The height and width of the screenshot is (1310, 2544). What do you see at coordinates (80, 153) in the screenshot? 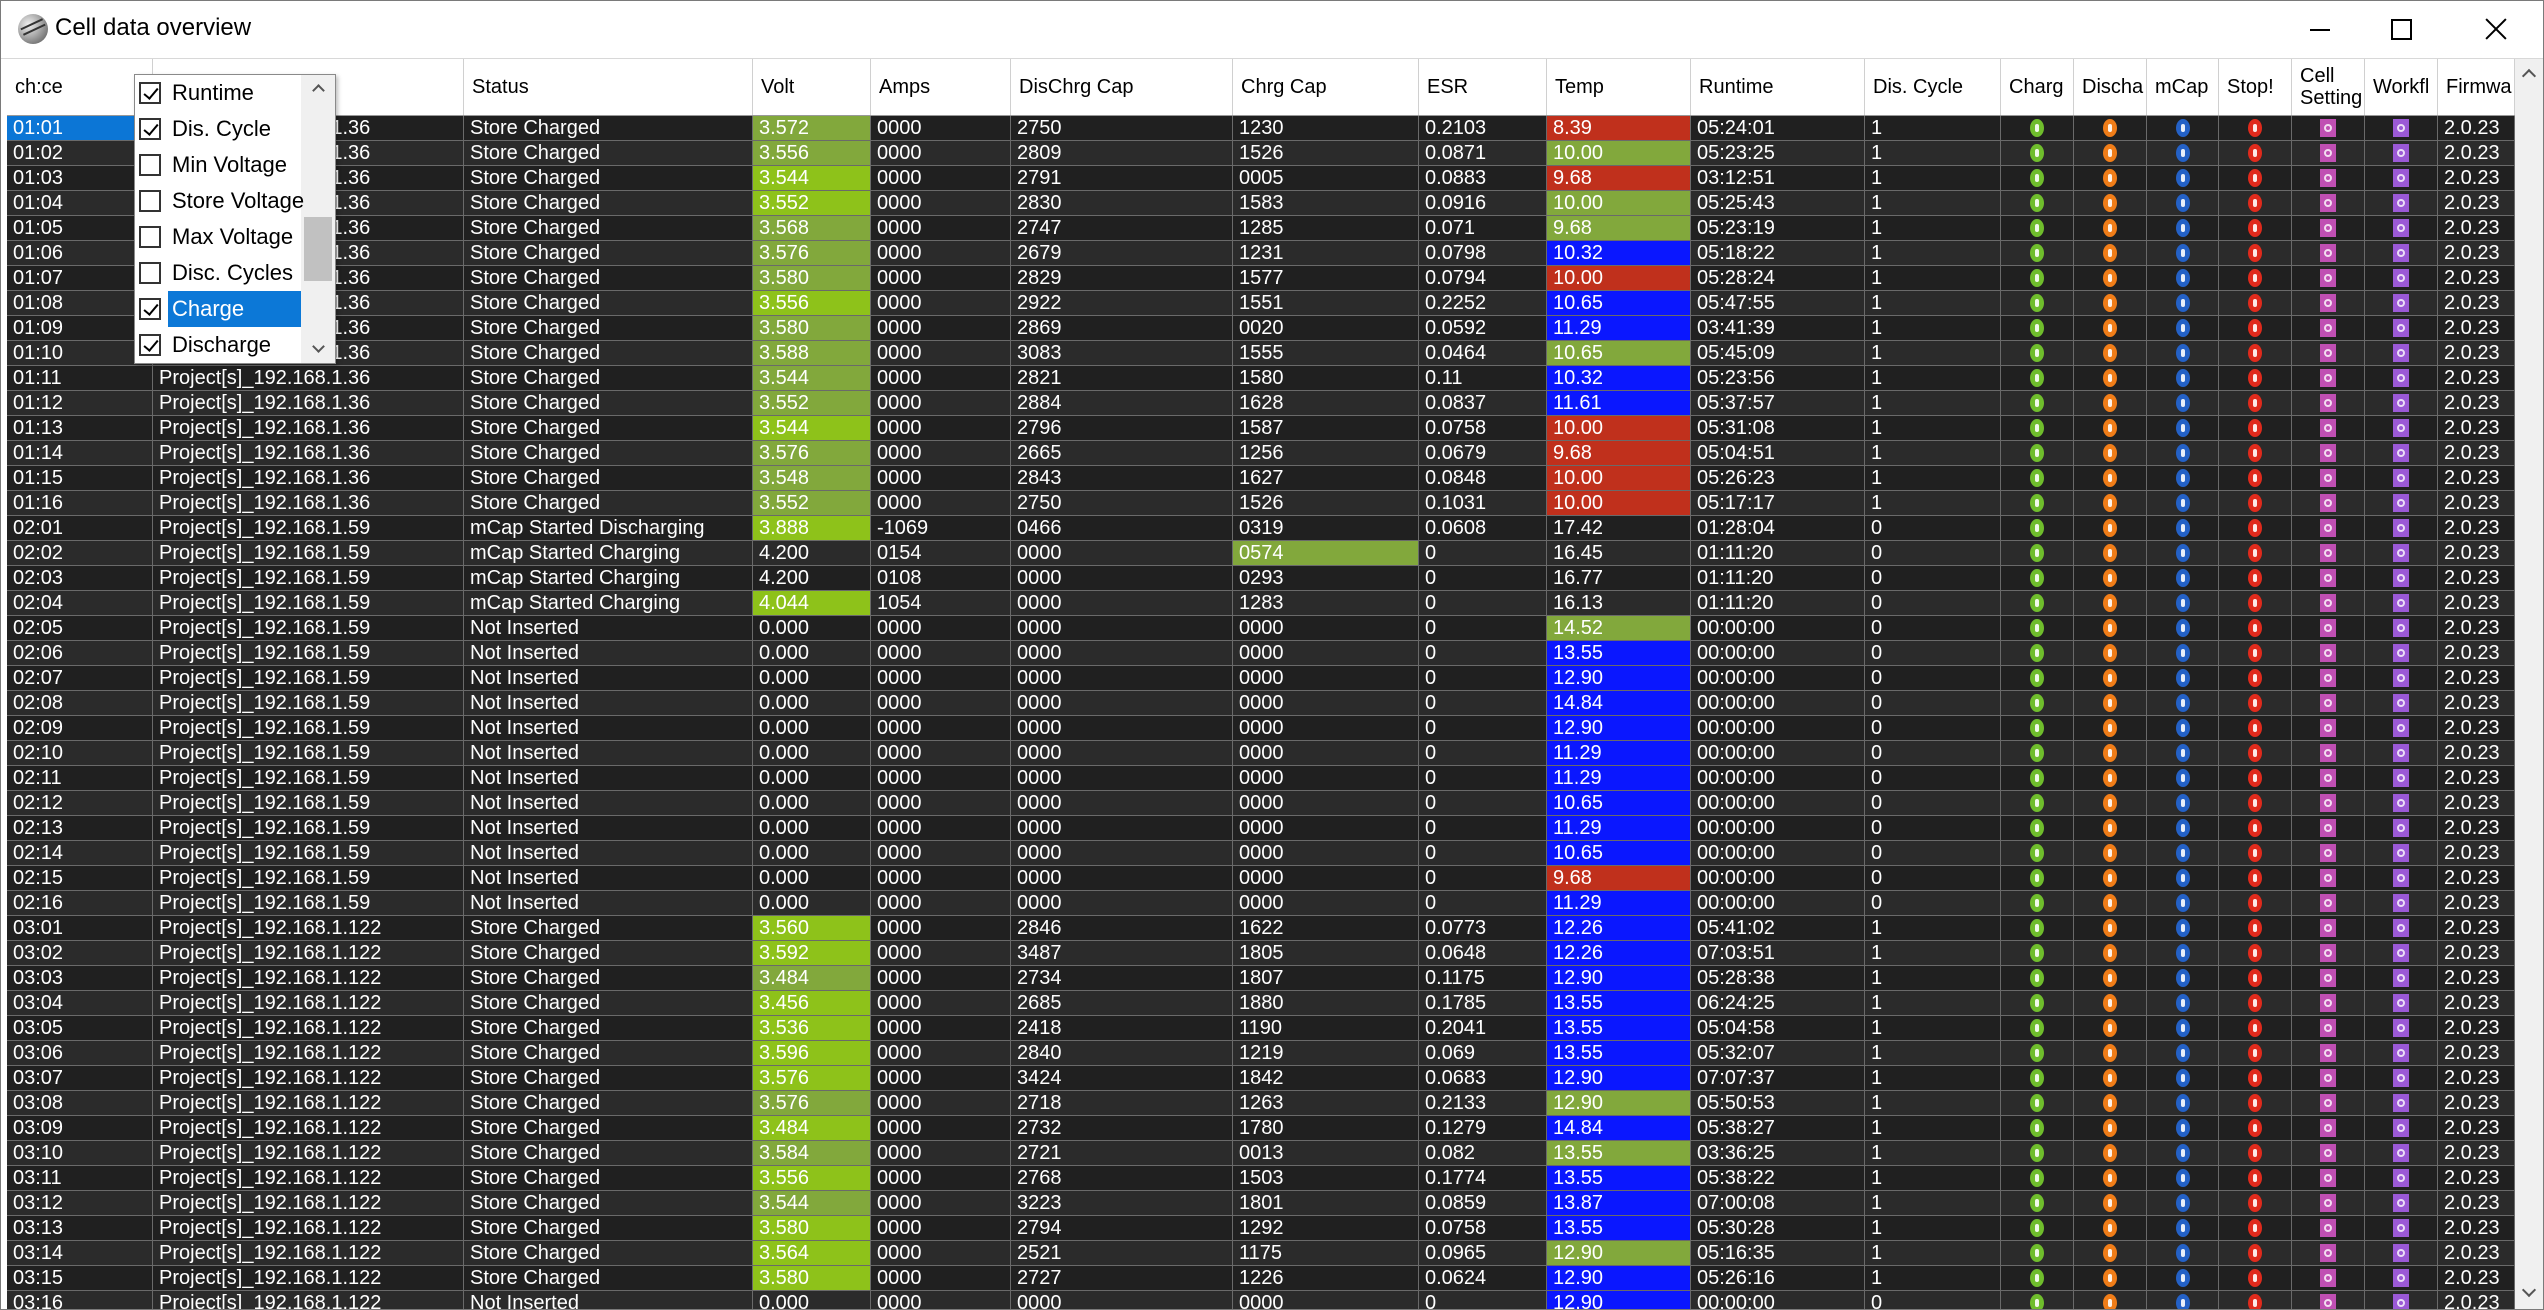
I see `ch-cell: 01:02` at bounding box center [80, 153].